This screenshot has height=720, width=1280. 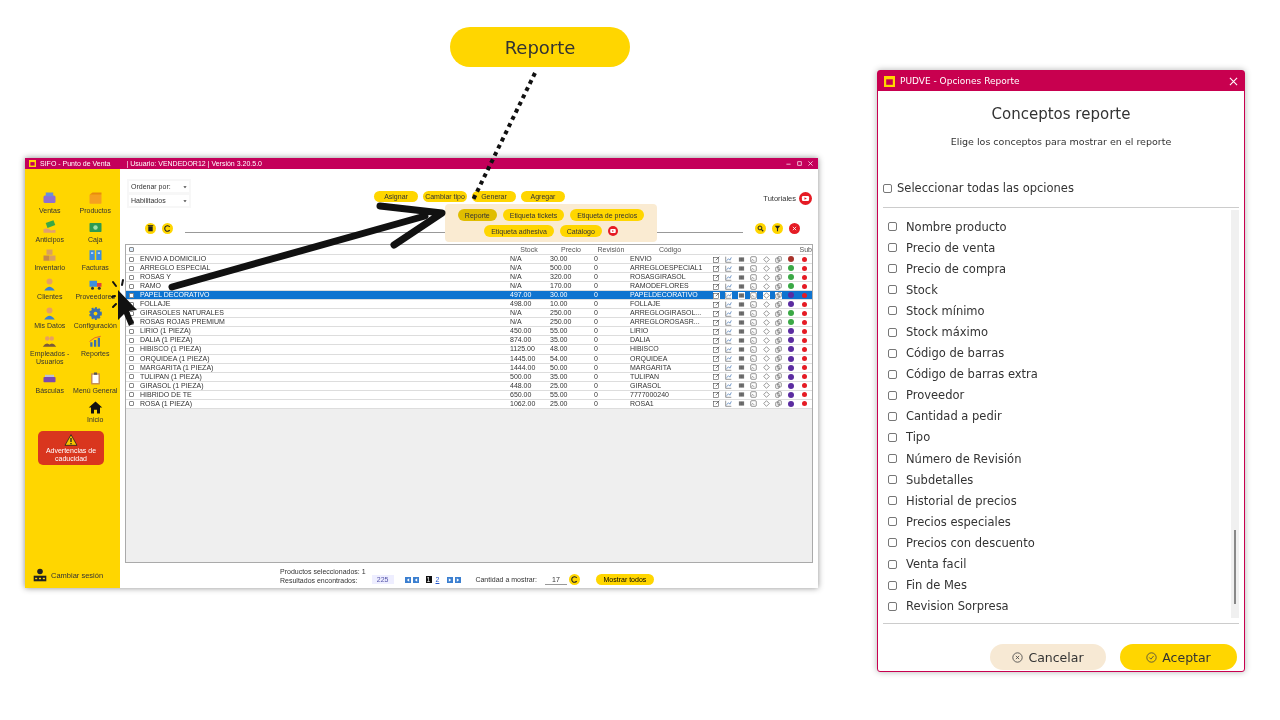 What do you see at coordinates (794, 228) in the screenshot?
I see `clear-icon` at bounding box center [794, 228].